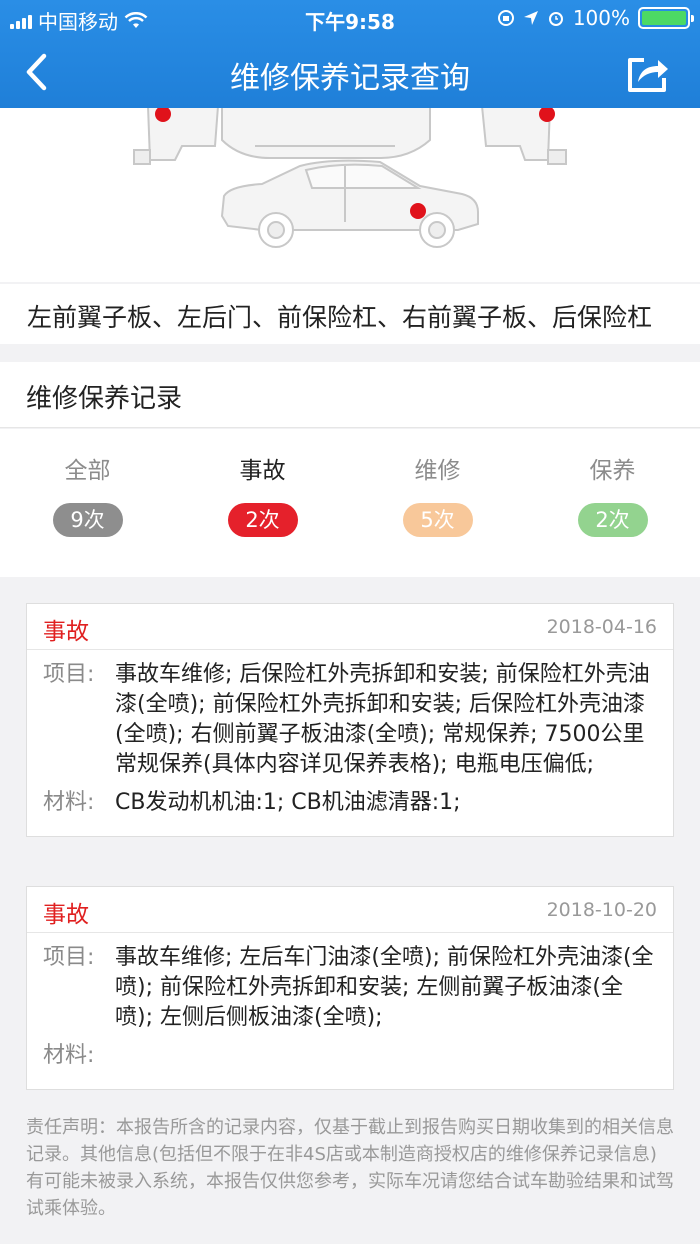 The height and width of the screenshot is (1244, 700). I want to click on battery-icon, so click(666, 18).